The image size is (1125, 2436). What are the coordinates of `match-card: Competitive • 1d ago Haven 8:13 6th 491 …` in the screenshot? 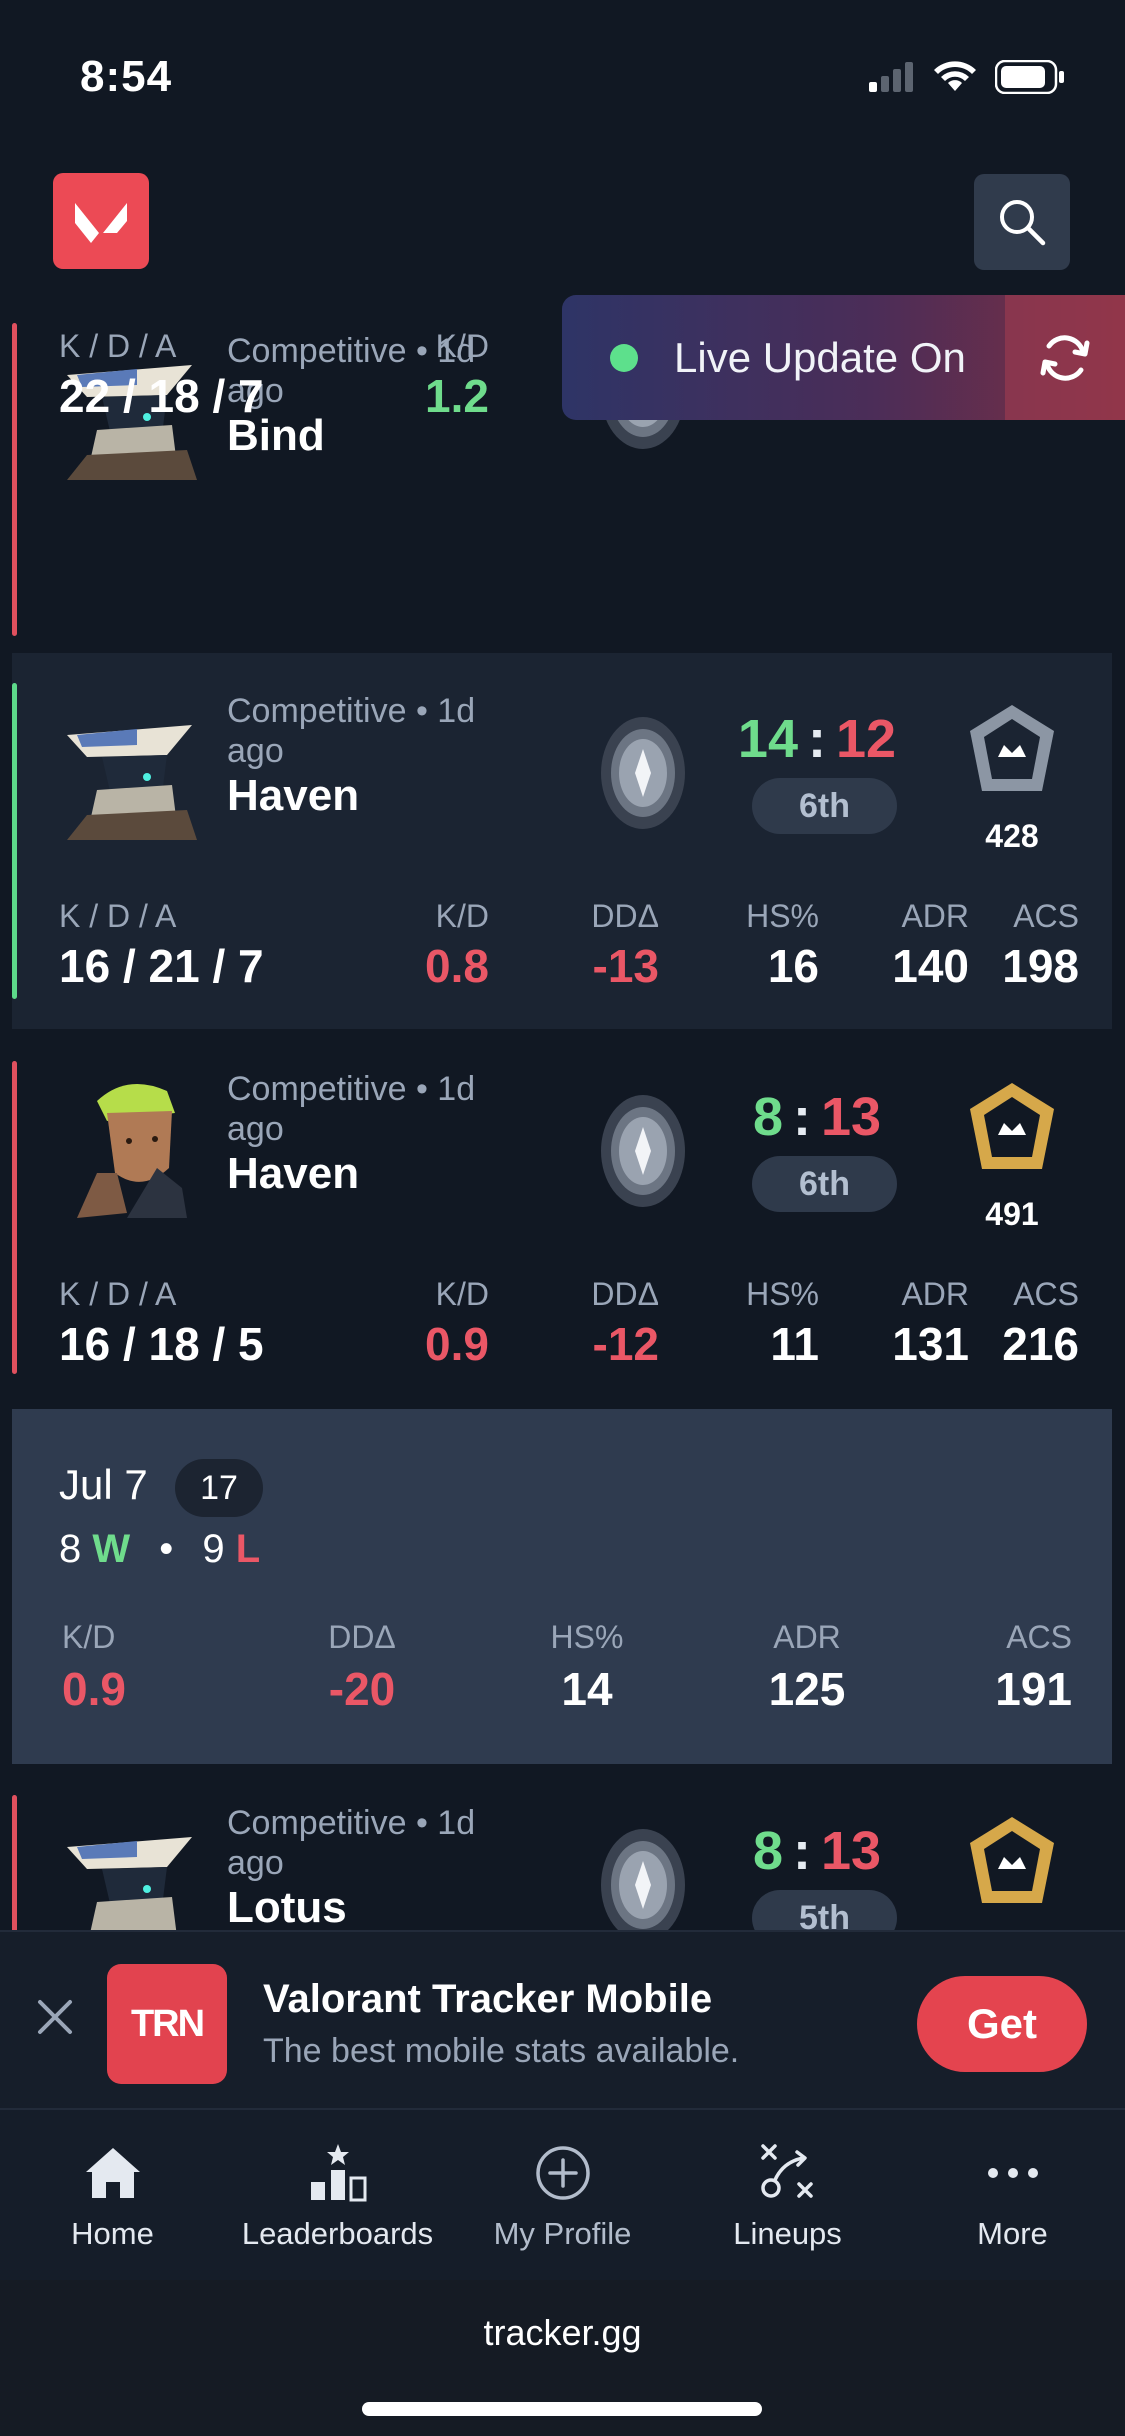 It's located at (562, 1217).